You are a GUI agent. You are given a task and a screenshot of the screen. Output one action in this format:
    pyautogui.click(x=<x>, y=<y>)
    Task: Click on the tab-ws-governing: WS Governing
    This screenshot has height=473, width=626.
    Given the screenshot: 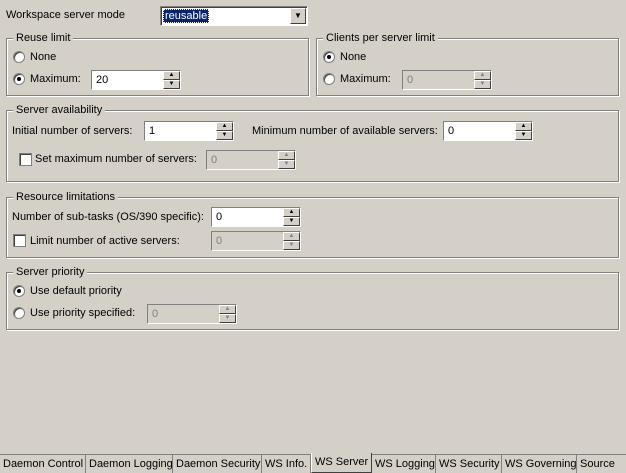 What is the action you would take?
    pyautogui.click(x=539, y=464)
    